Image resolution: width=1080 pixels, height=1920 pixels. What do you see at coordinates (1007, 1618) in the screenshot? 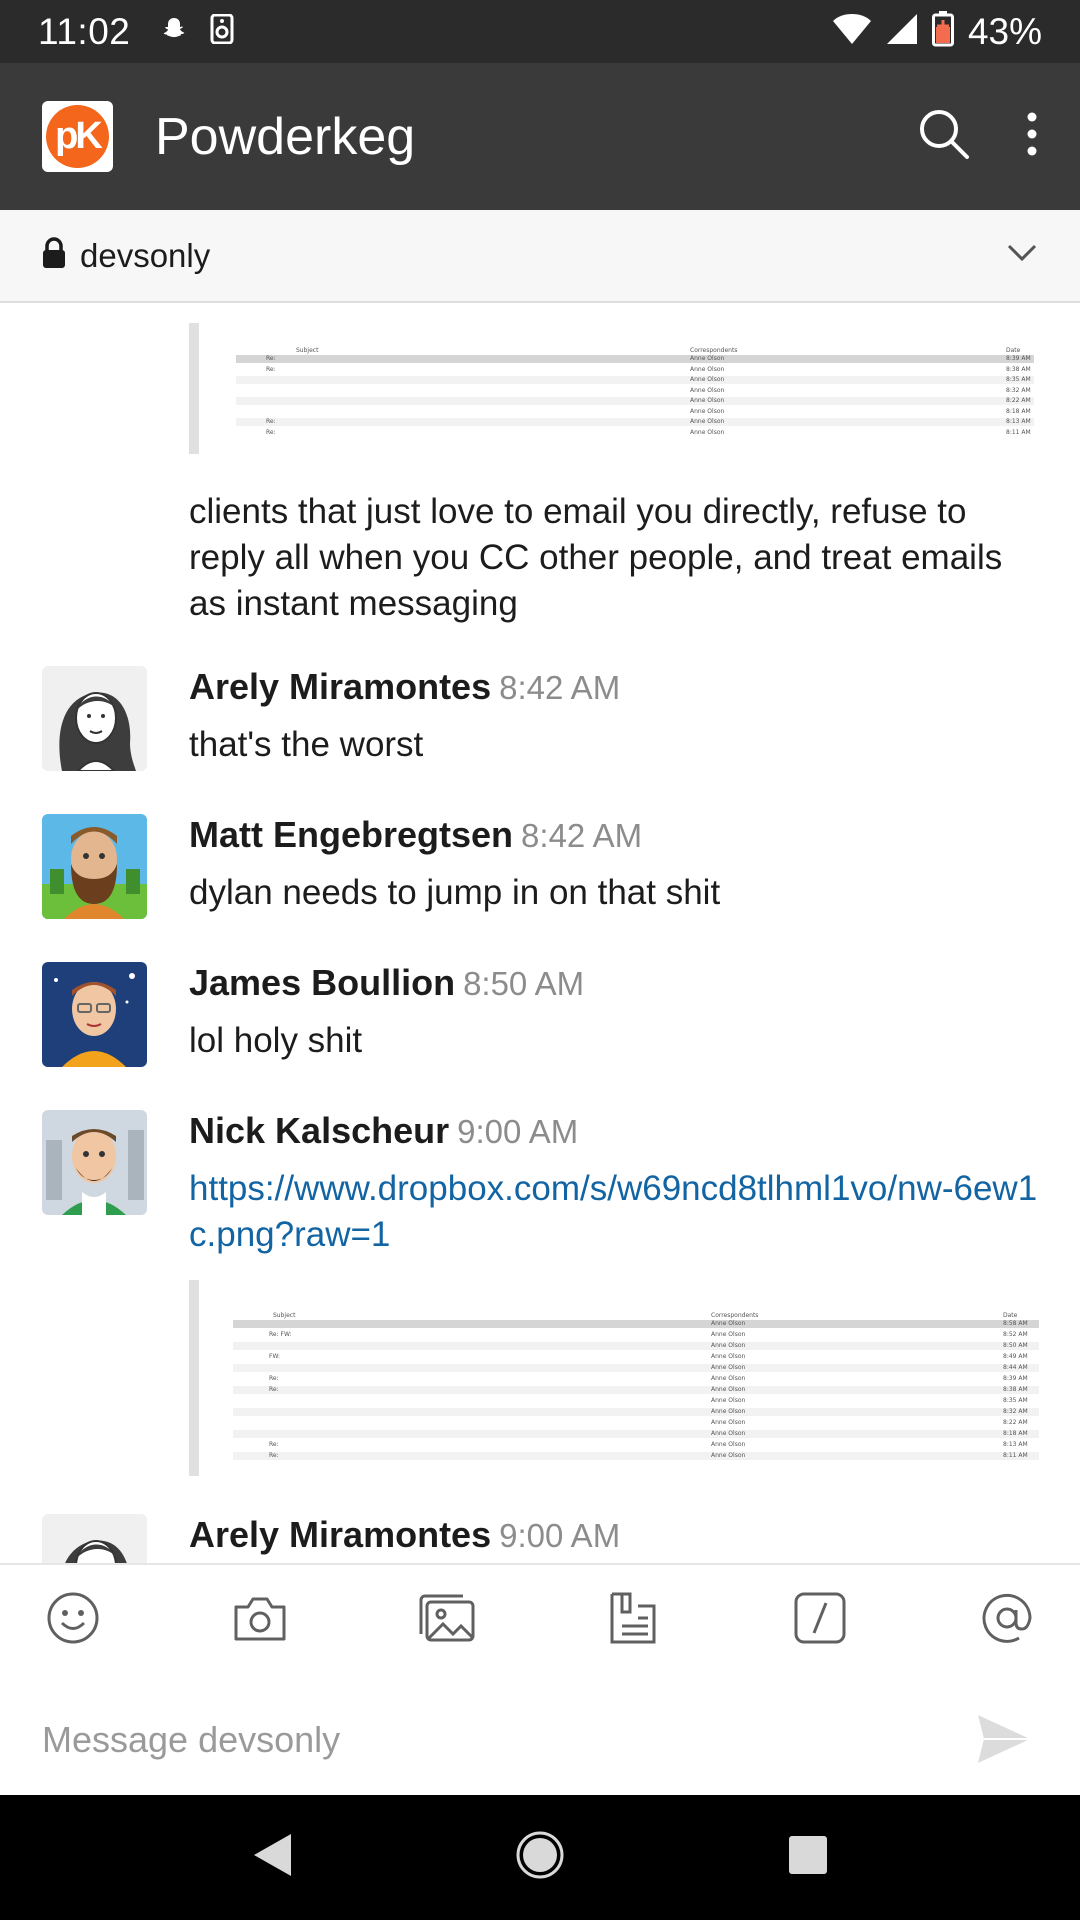
I see `mention-icon` at bounding box center [1007, 1618].